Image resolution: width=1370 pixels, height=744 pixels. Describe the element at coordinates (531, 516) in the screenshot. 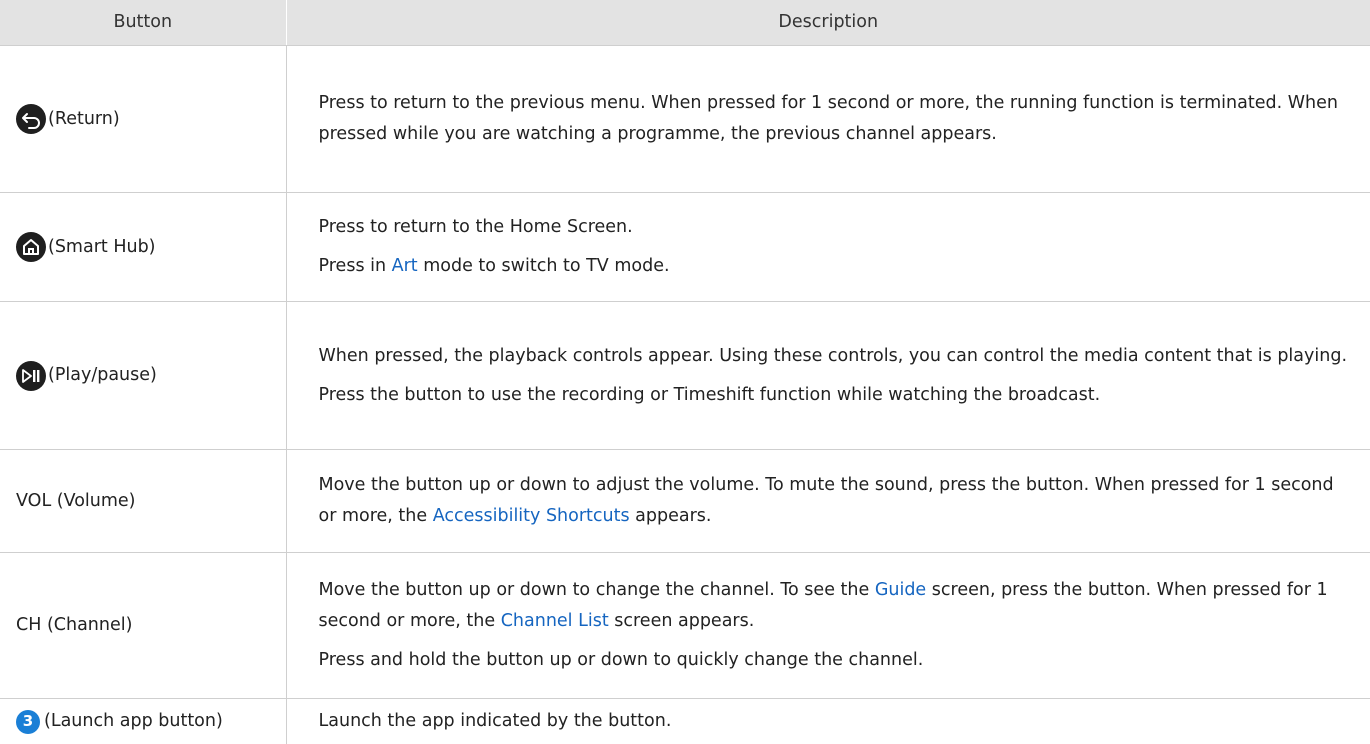

I see `accessibility-shortcuts-link: Accessibility Shortcuts` at that location.